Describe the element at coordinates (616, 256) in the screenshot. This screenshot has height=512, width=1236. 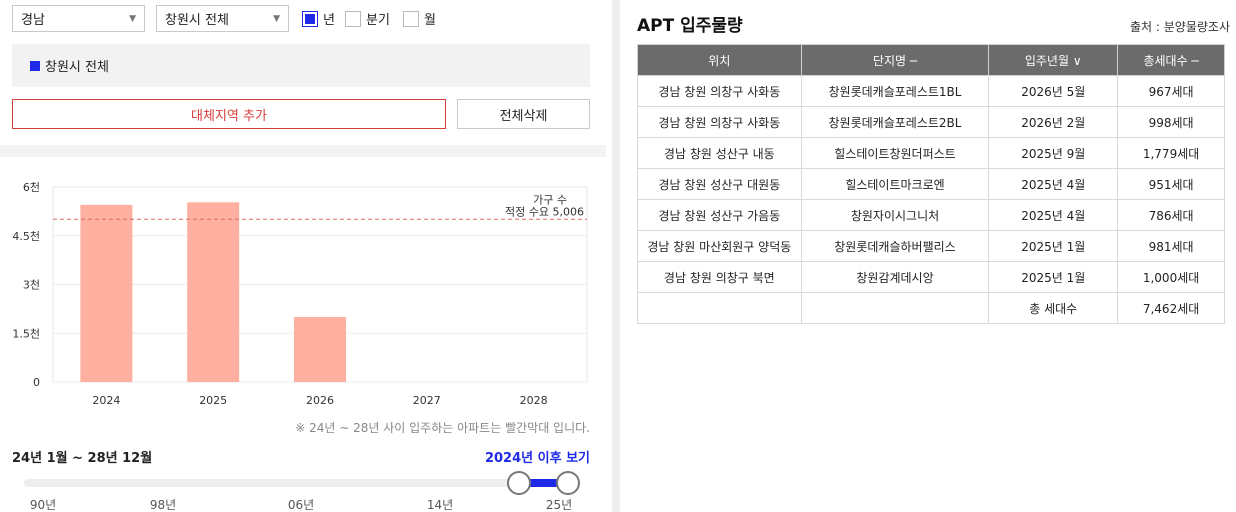
I see `panel-divider` at that location.